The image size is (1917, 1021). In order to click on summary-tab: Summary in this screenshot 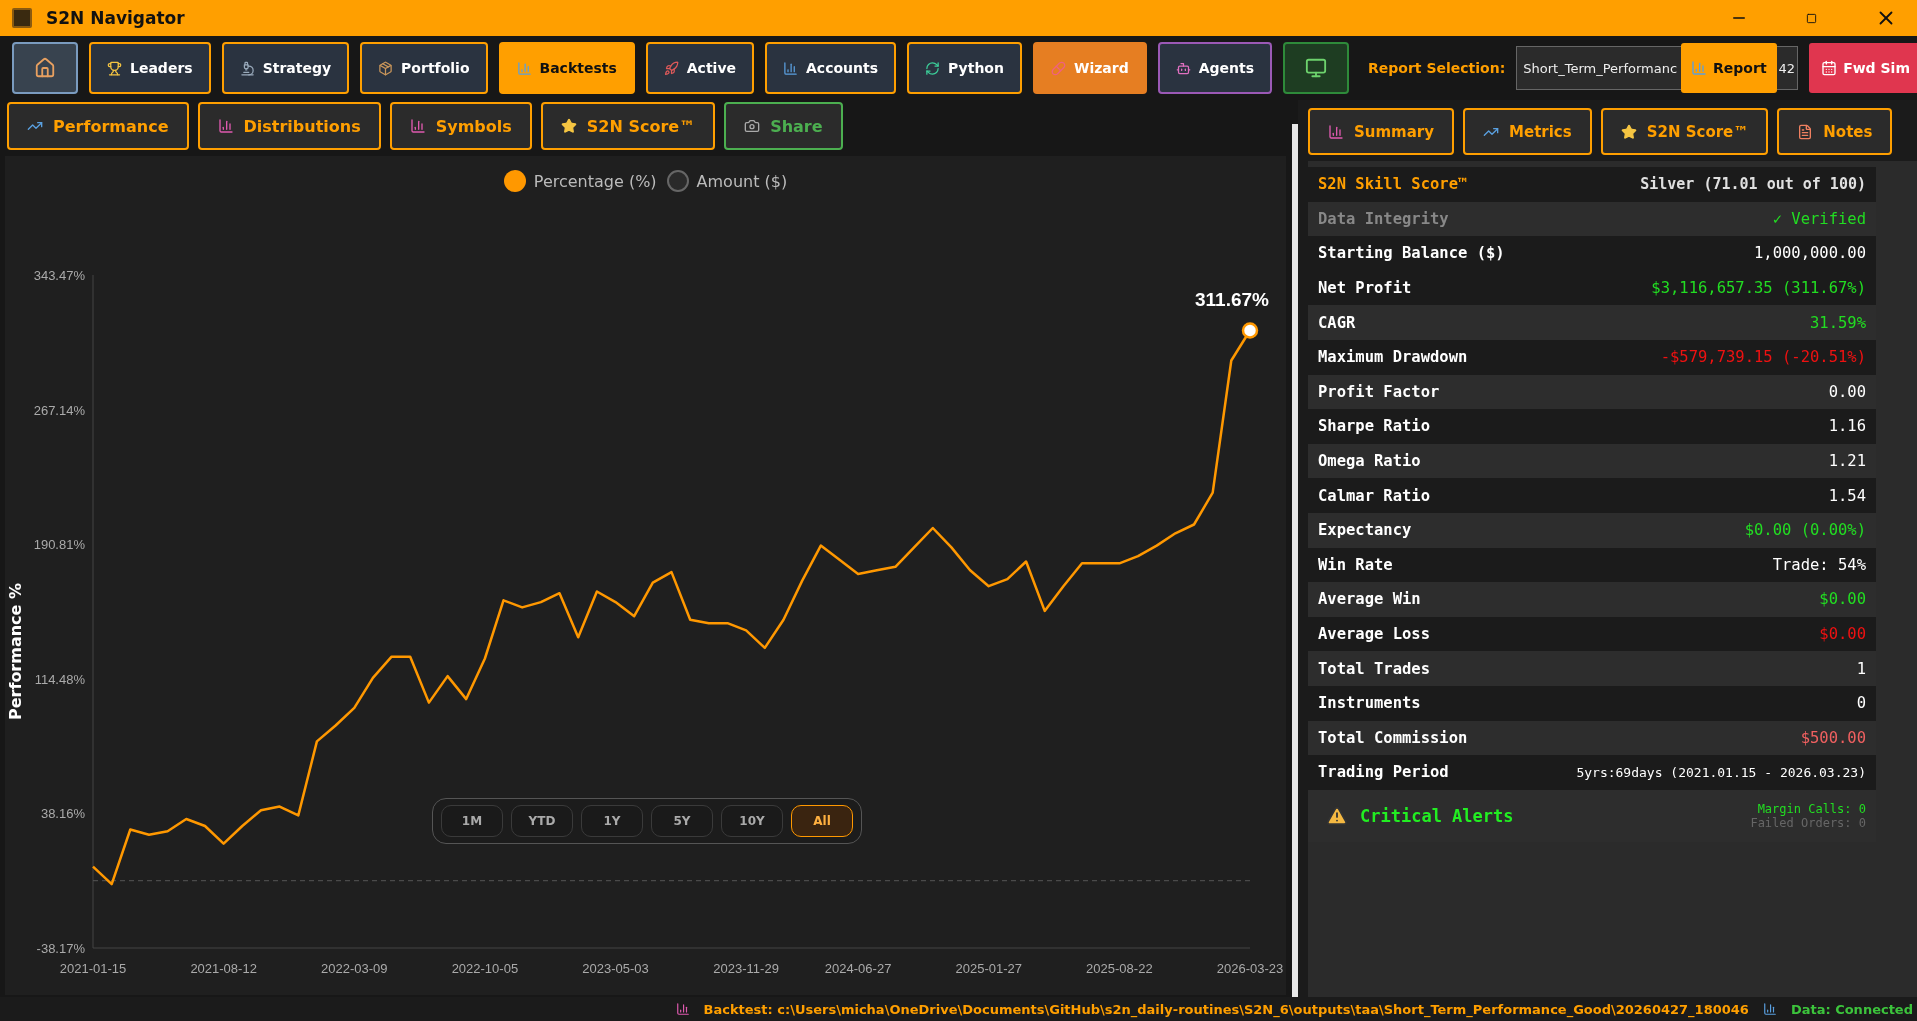, I will do `click(1381, 131)`.